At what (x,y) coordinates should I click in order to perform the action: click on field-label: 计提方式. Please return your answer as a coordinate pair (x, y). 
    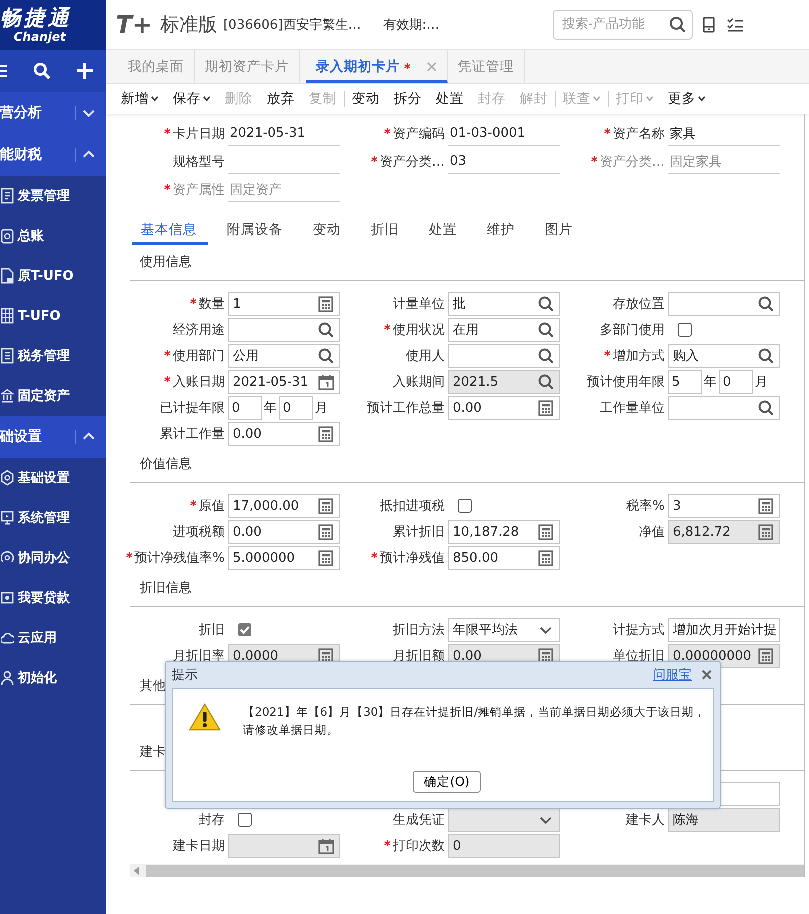
    Looking at the image, I should click on (639, 630).